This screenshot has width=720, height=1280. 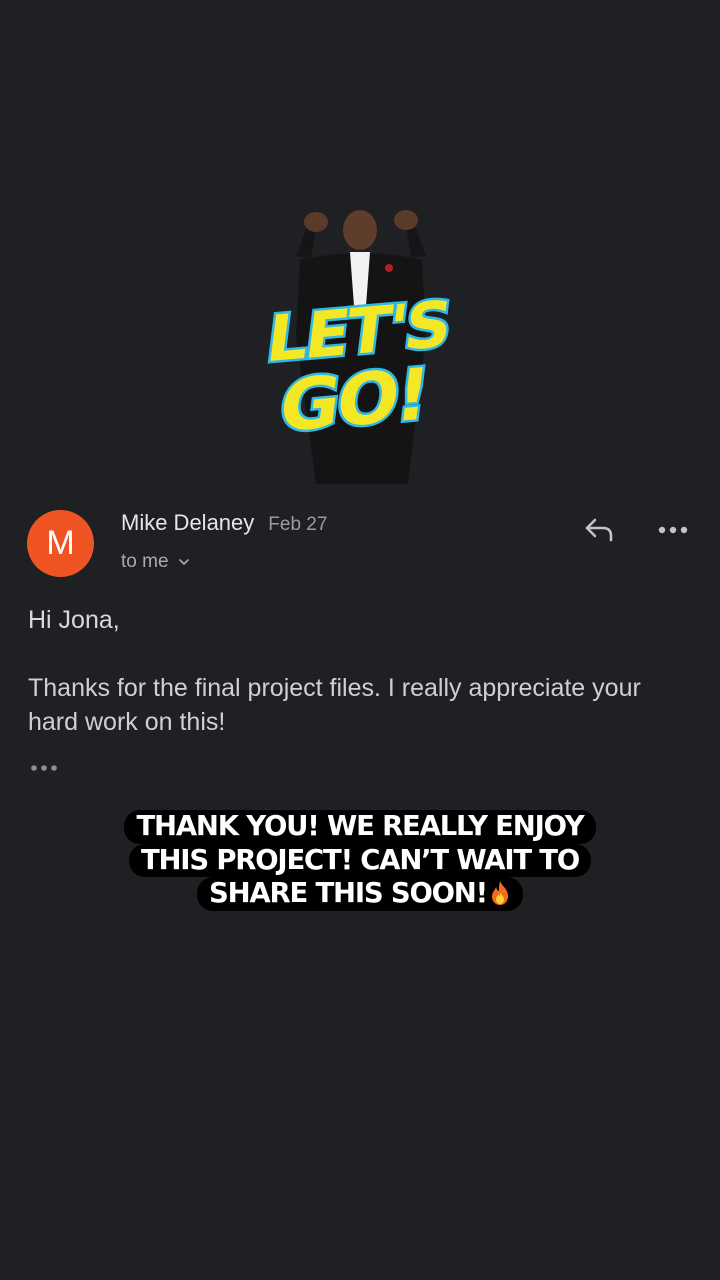 I want to click on caption-line-2: THIS PROJECT! CAN’T WAIT TO, so click(x=360, y=860).